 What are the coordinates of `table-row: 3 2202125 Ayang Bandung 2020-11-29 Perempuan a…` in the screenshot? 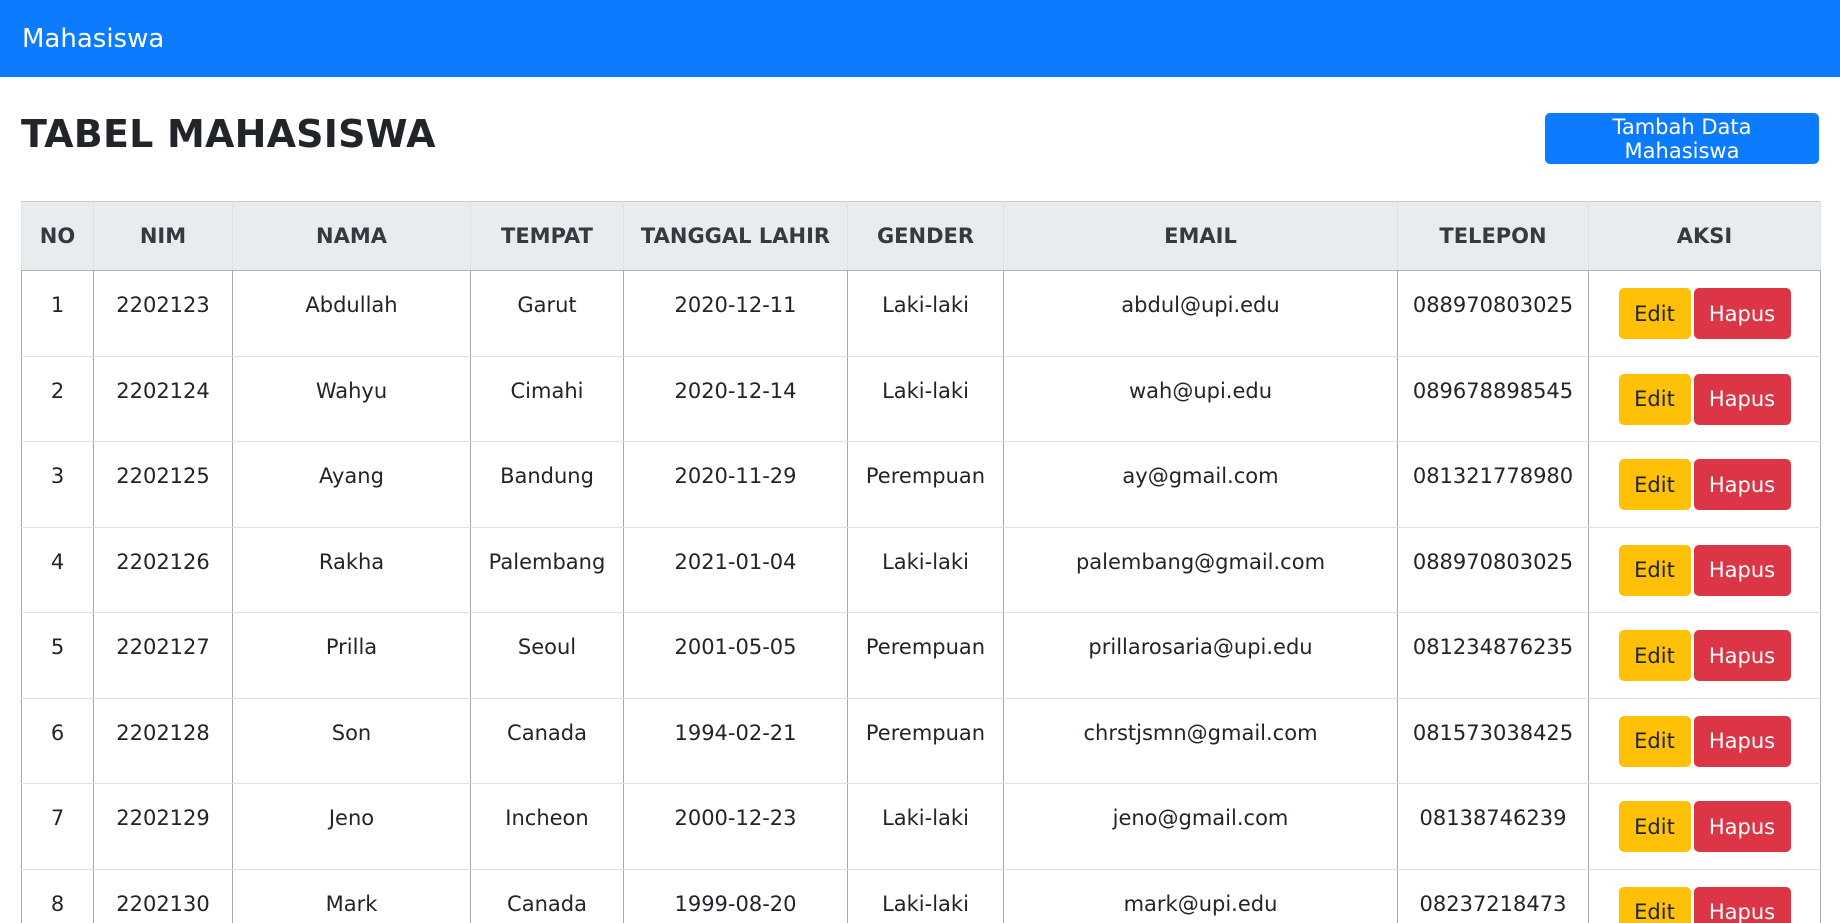 It's located at (921, 484).